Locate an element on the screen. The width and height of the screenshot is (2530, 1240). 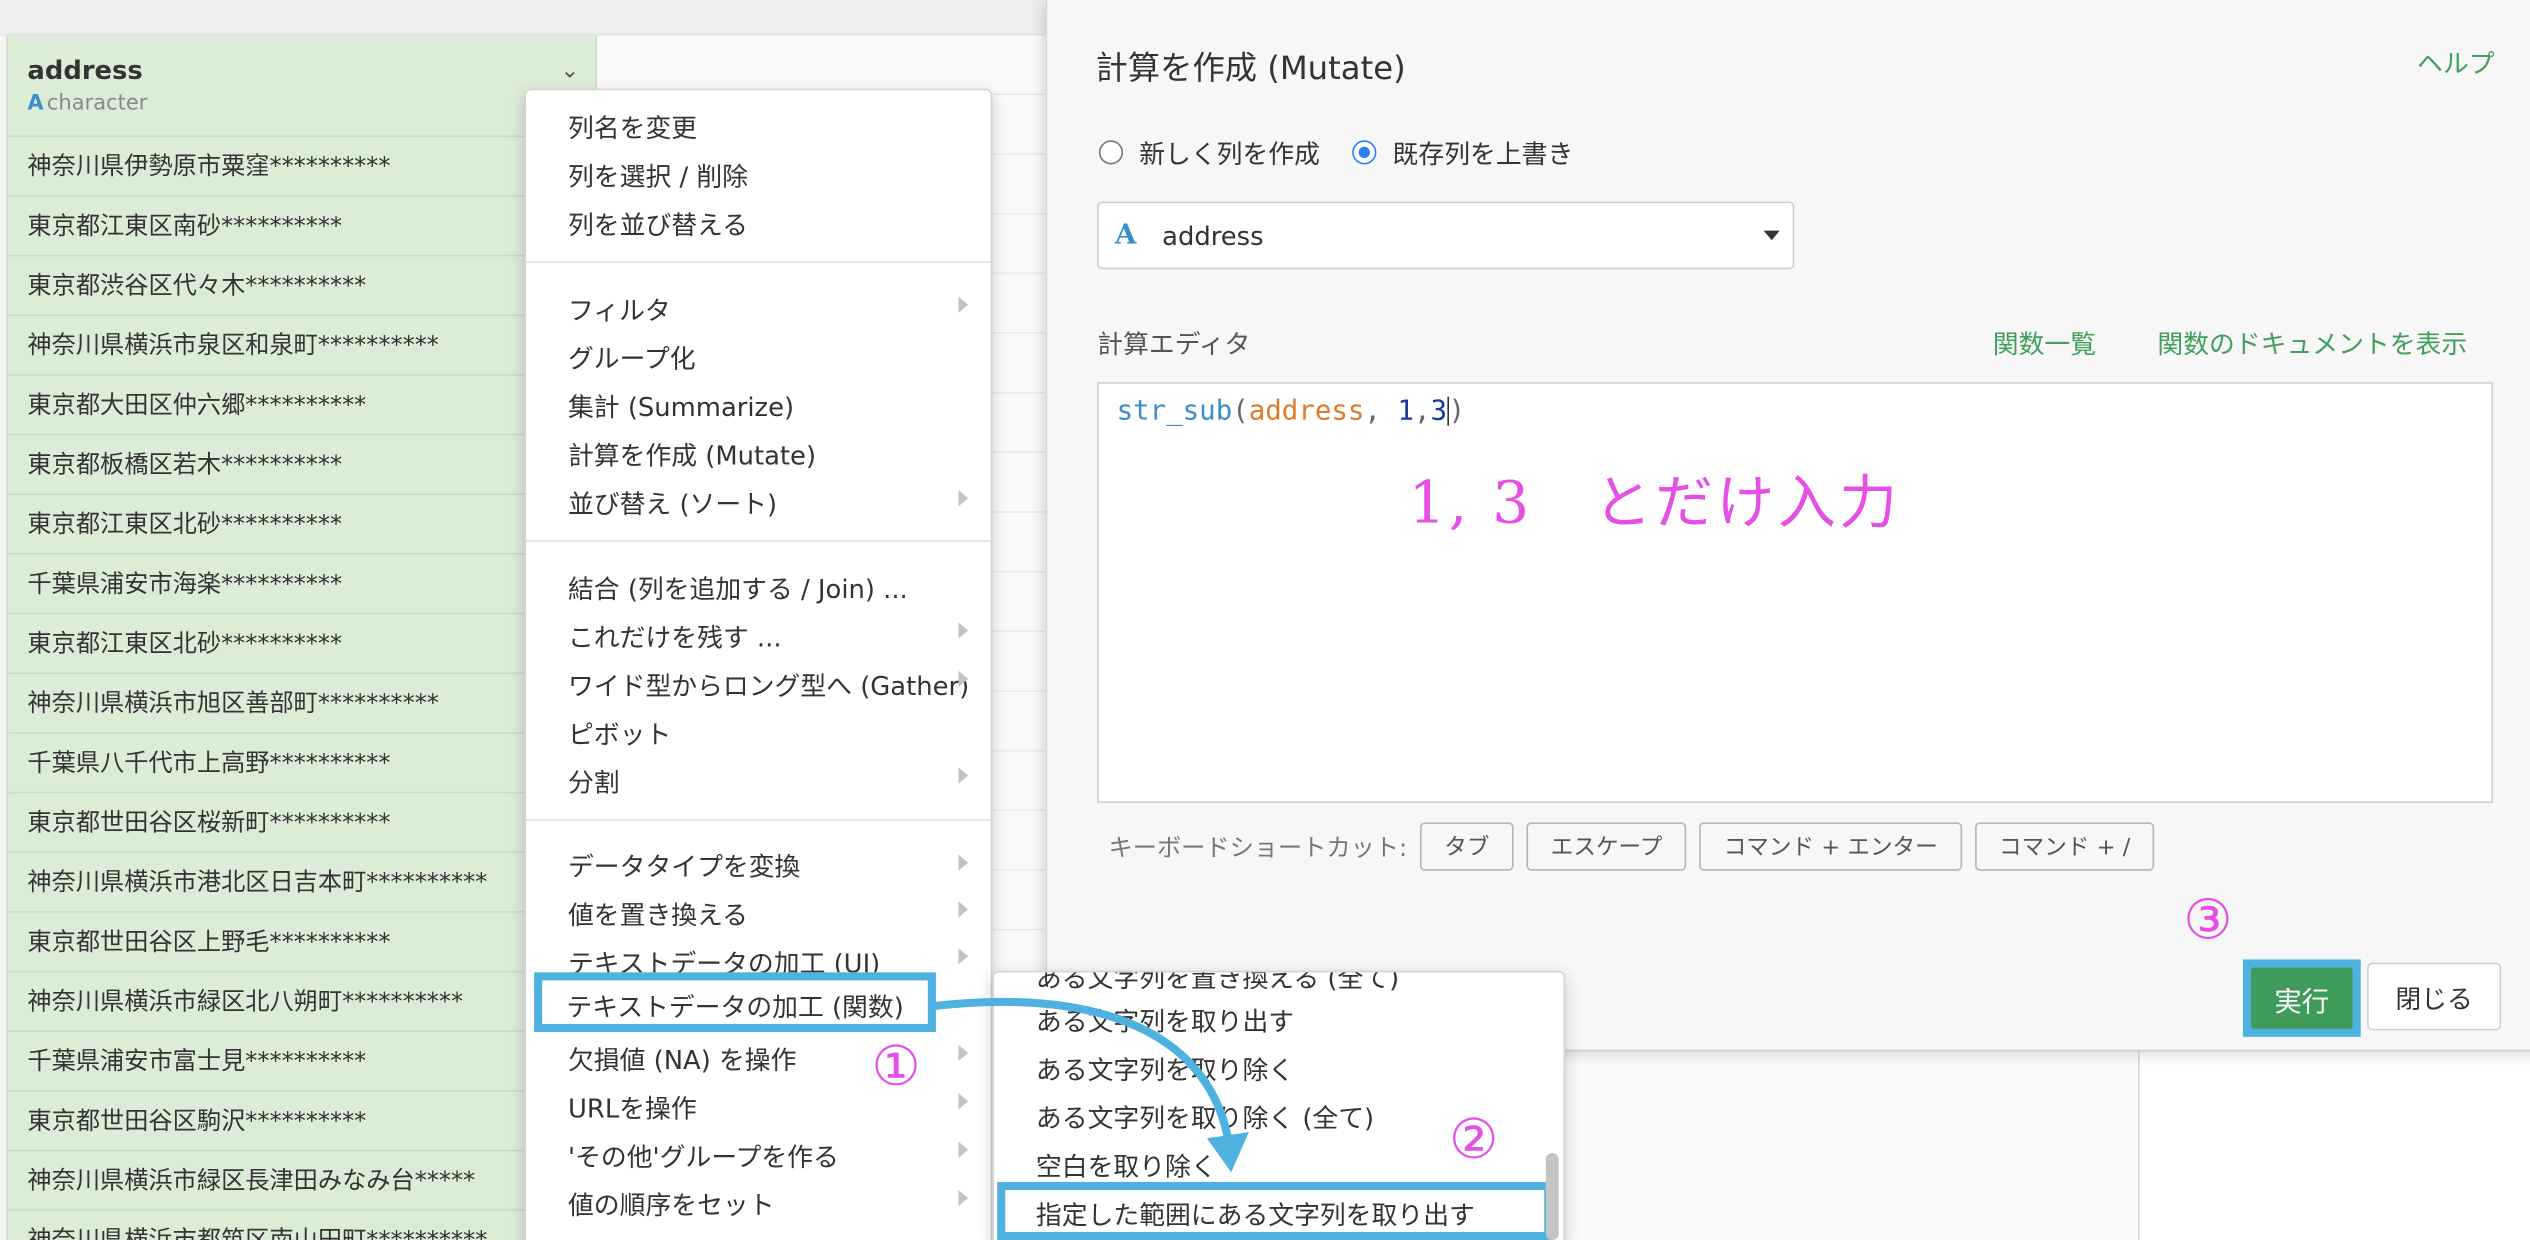
menu-select-delete-column: 列を選択 / 削除 is located at coordinates (658, 174).